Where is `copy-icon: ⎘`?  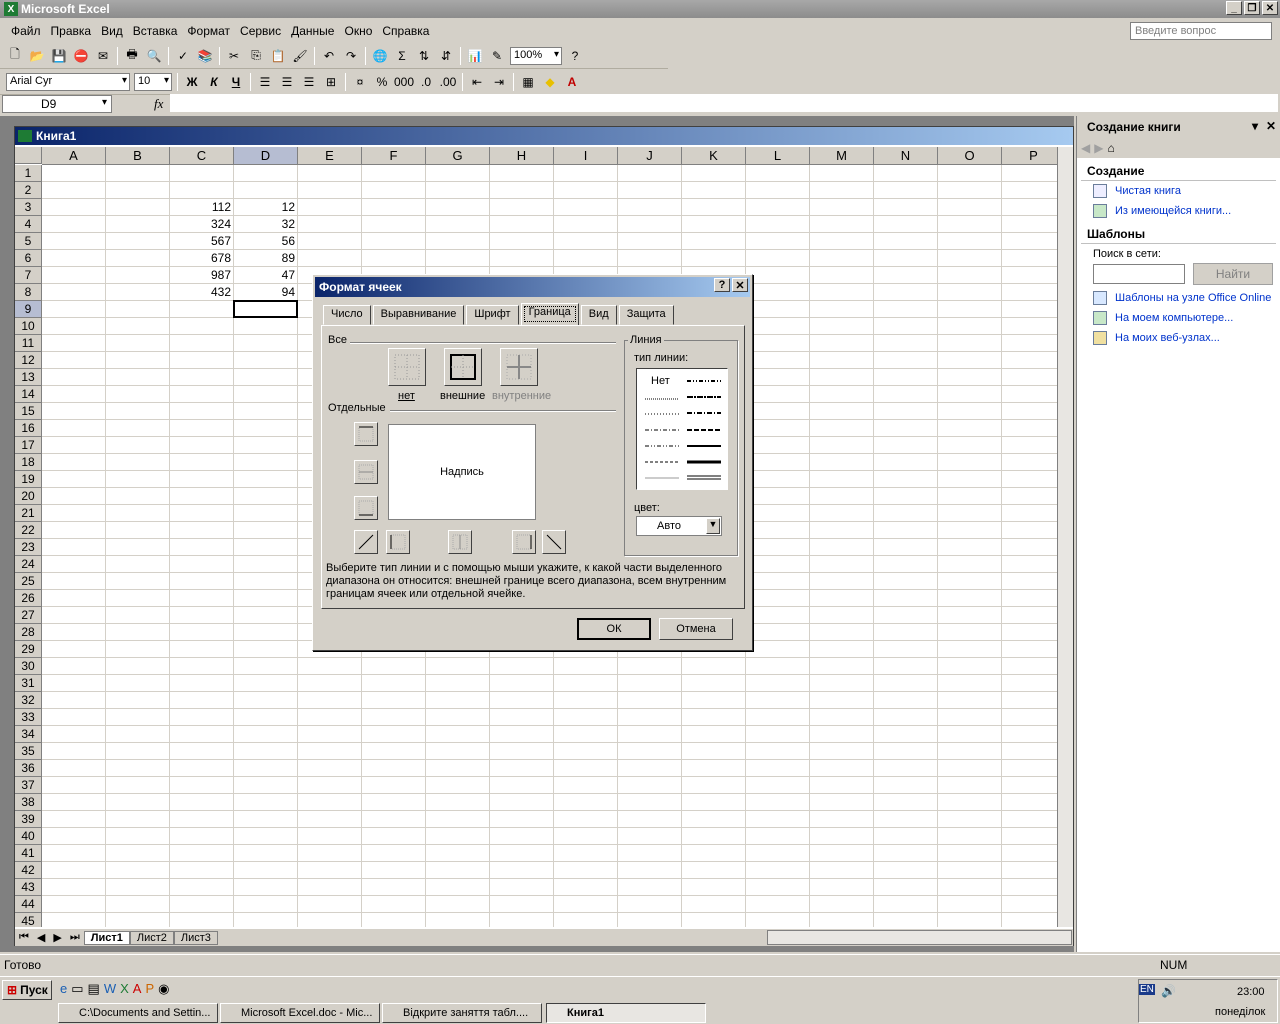
copy-icon: ⎘ is located at coordinates (256, 56).